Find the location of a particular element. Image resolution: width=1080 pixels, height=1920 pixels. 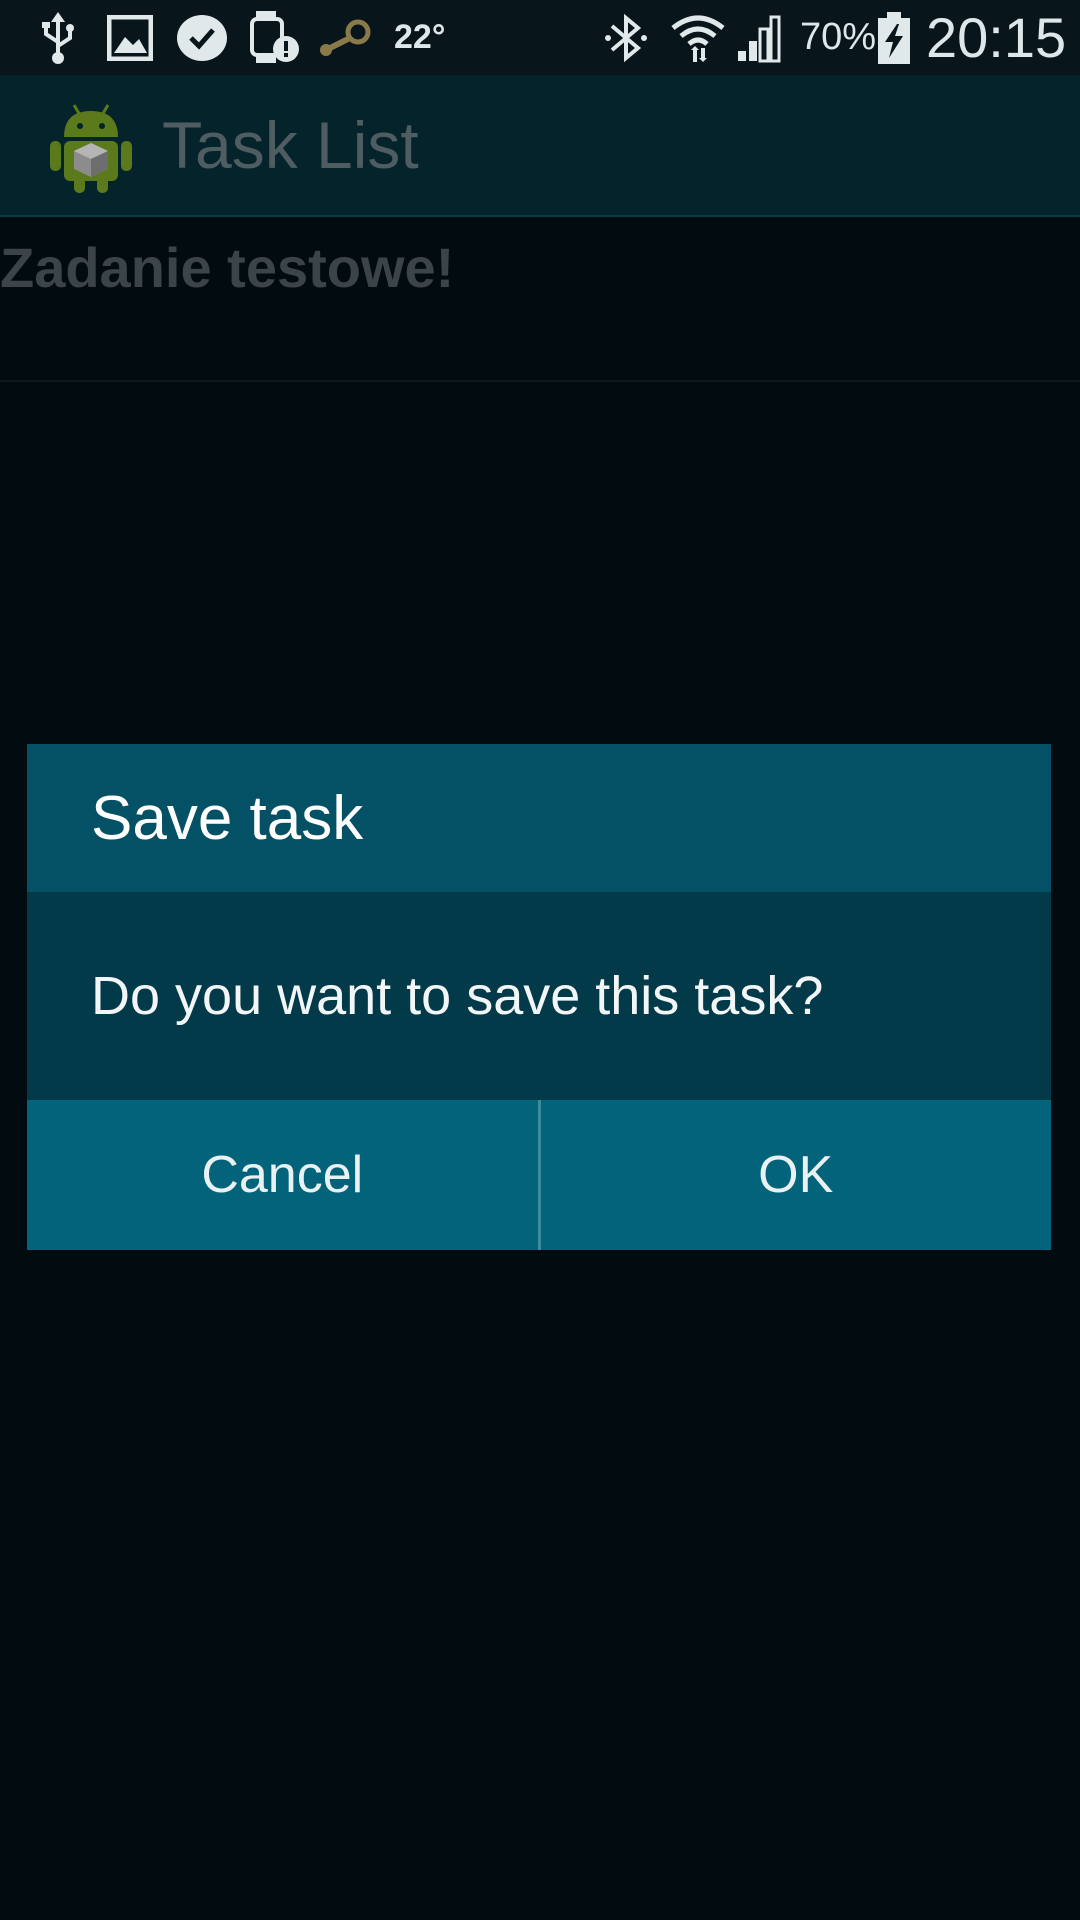

temperature-text: 22° is located at coordinates (420, 37).